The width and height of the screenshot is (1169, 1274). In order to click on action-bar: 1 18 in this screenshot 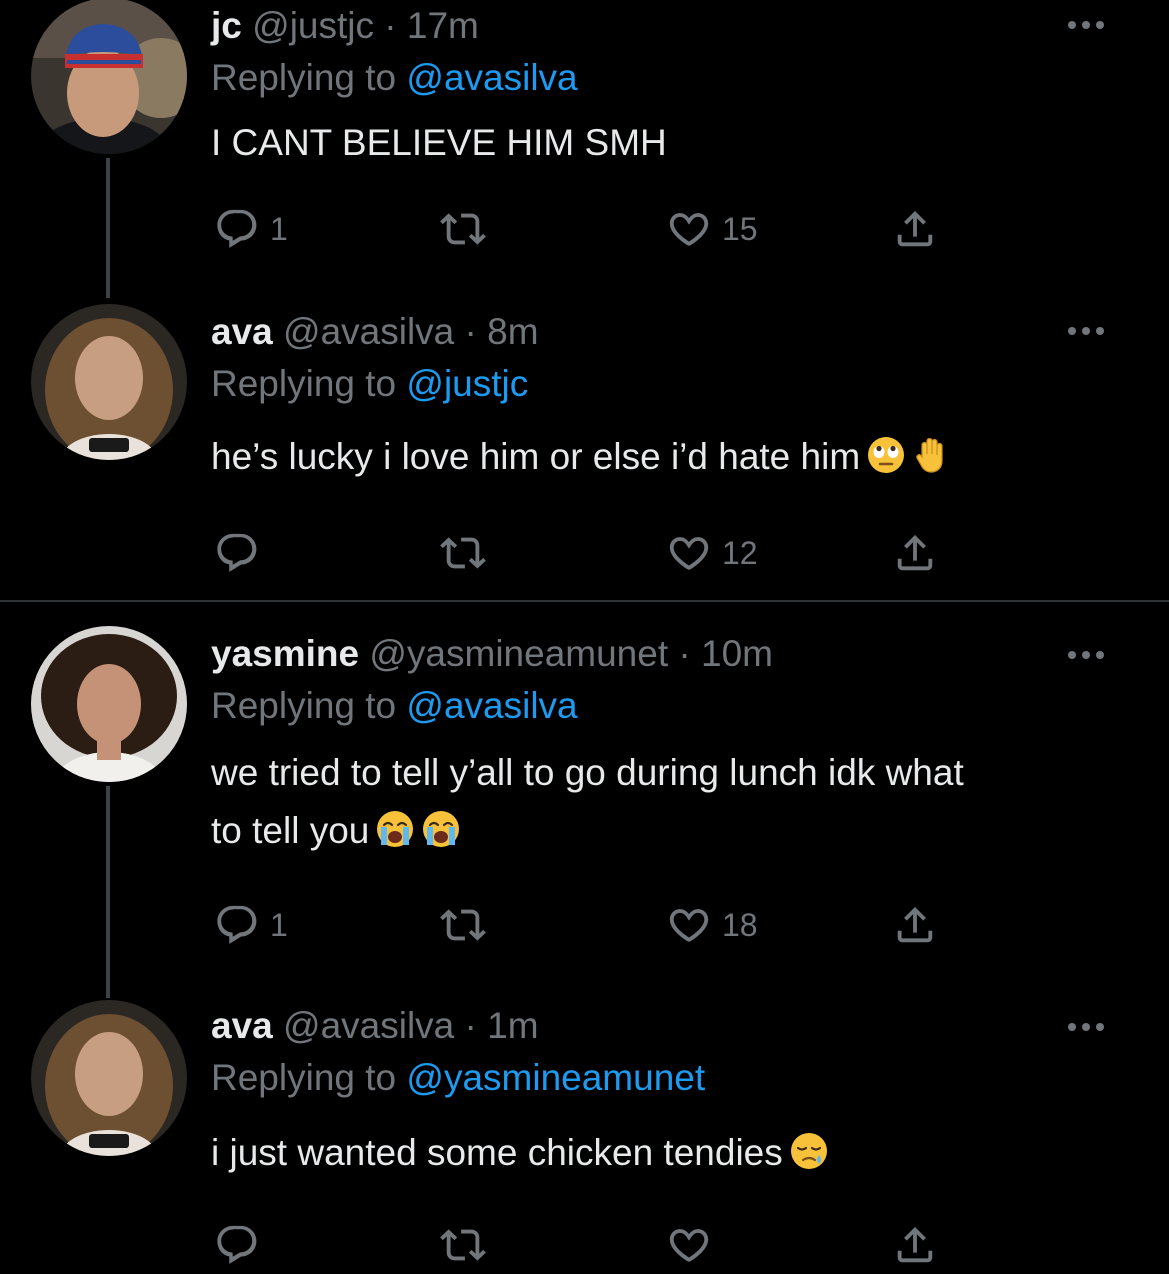, I will do `click(584, 925)`.